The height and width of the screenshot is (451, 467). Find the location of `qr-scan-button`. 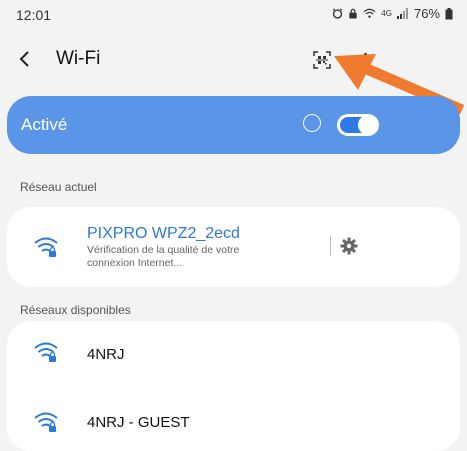

qr-scan-button is located at coordinates (322, 60).